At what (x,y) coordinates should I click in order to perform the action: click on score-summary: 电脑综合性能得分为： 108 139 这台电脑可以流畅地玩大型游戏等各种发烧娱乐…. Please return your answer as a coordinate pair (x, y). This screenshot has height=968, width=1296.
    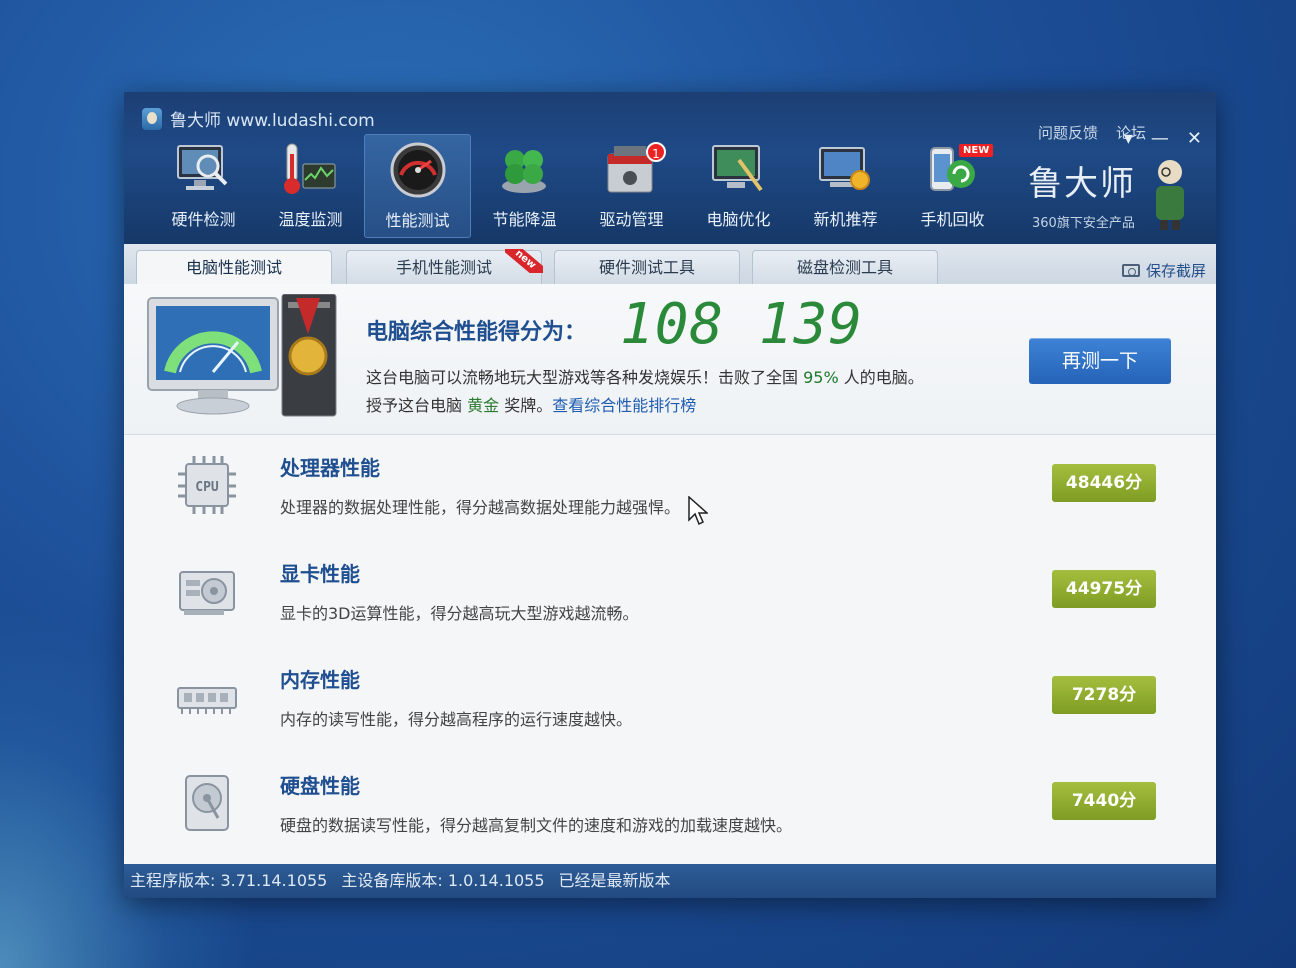
    Looking at the image, I should click on (670, 359).